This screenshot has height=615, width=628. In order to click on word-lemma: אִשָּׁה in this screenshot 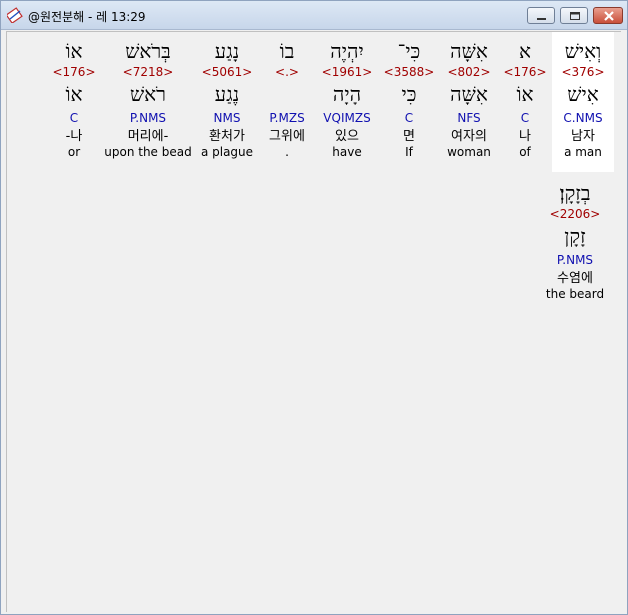, I will do `click(469, 94)`.